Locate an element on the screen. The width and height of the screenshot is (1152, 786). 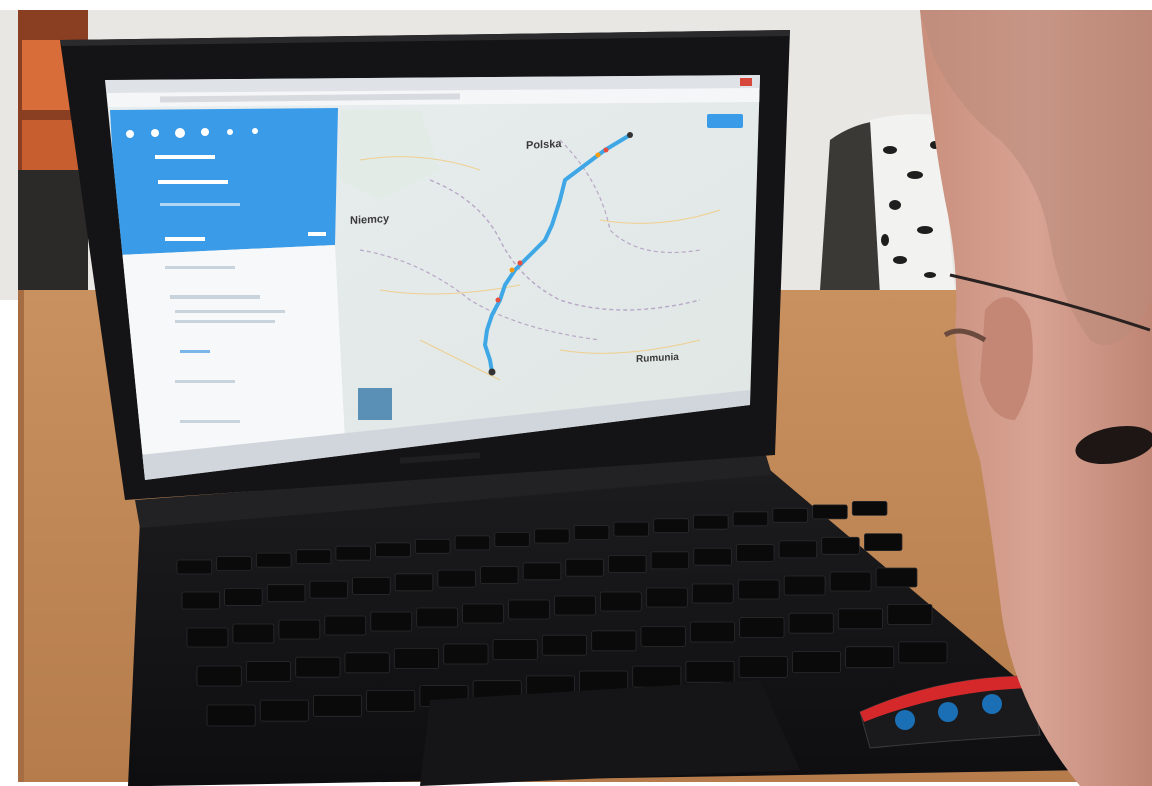
map-label-polska: Polska is located at coordinates (544, 145).